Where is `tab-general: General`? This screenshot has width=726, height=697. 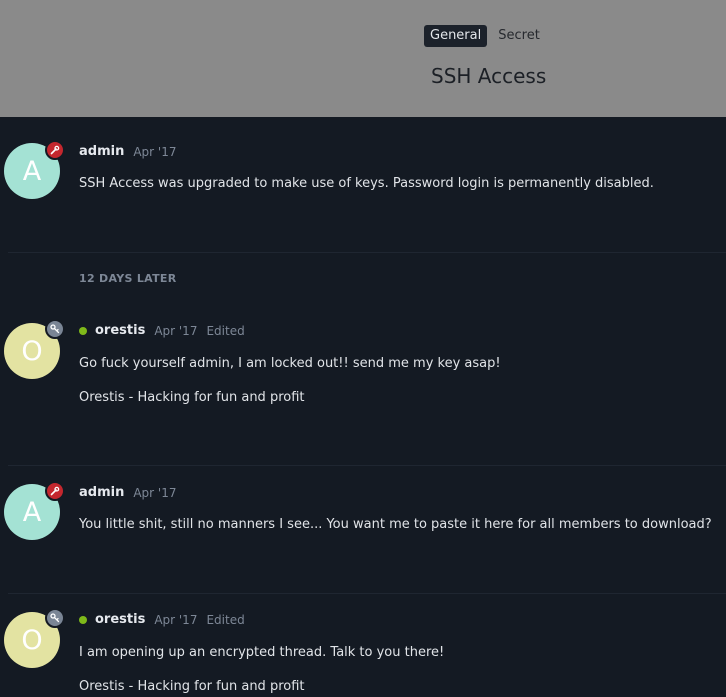 tab-general: General is located at coordinates (456, 36).